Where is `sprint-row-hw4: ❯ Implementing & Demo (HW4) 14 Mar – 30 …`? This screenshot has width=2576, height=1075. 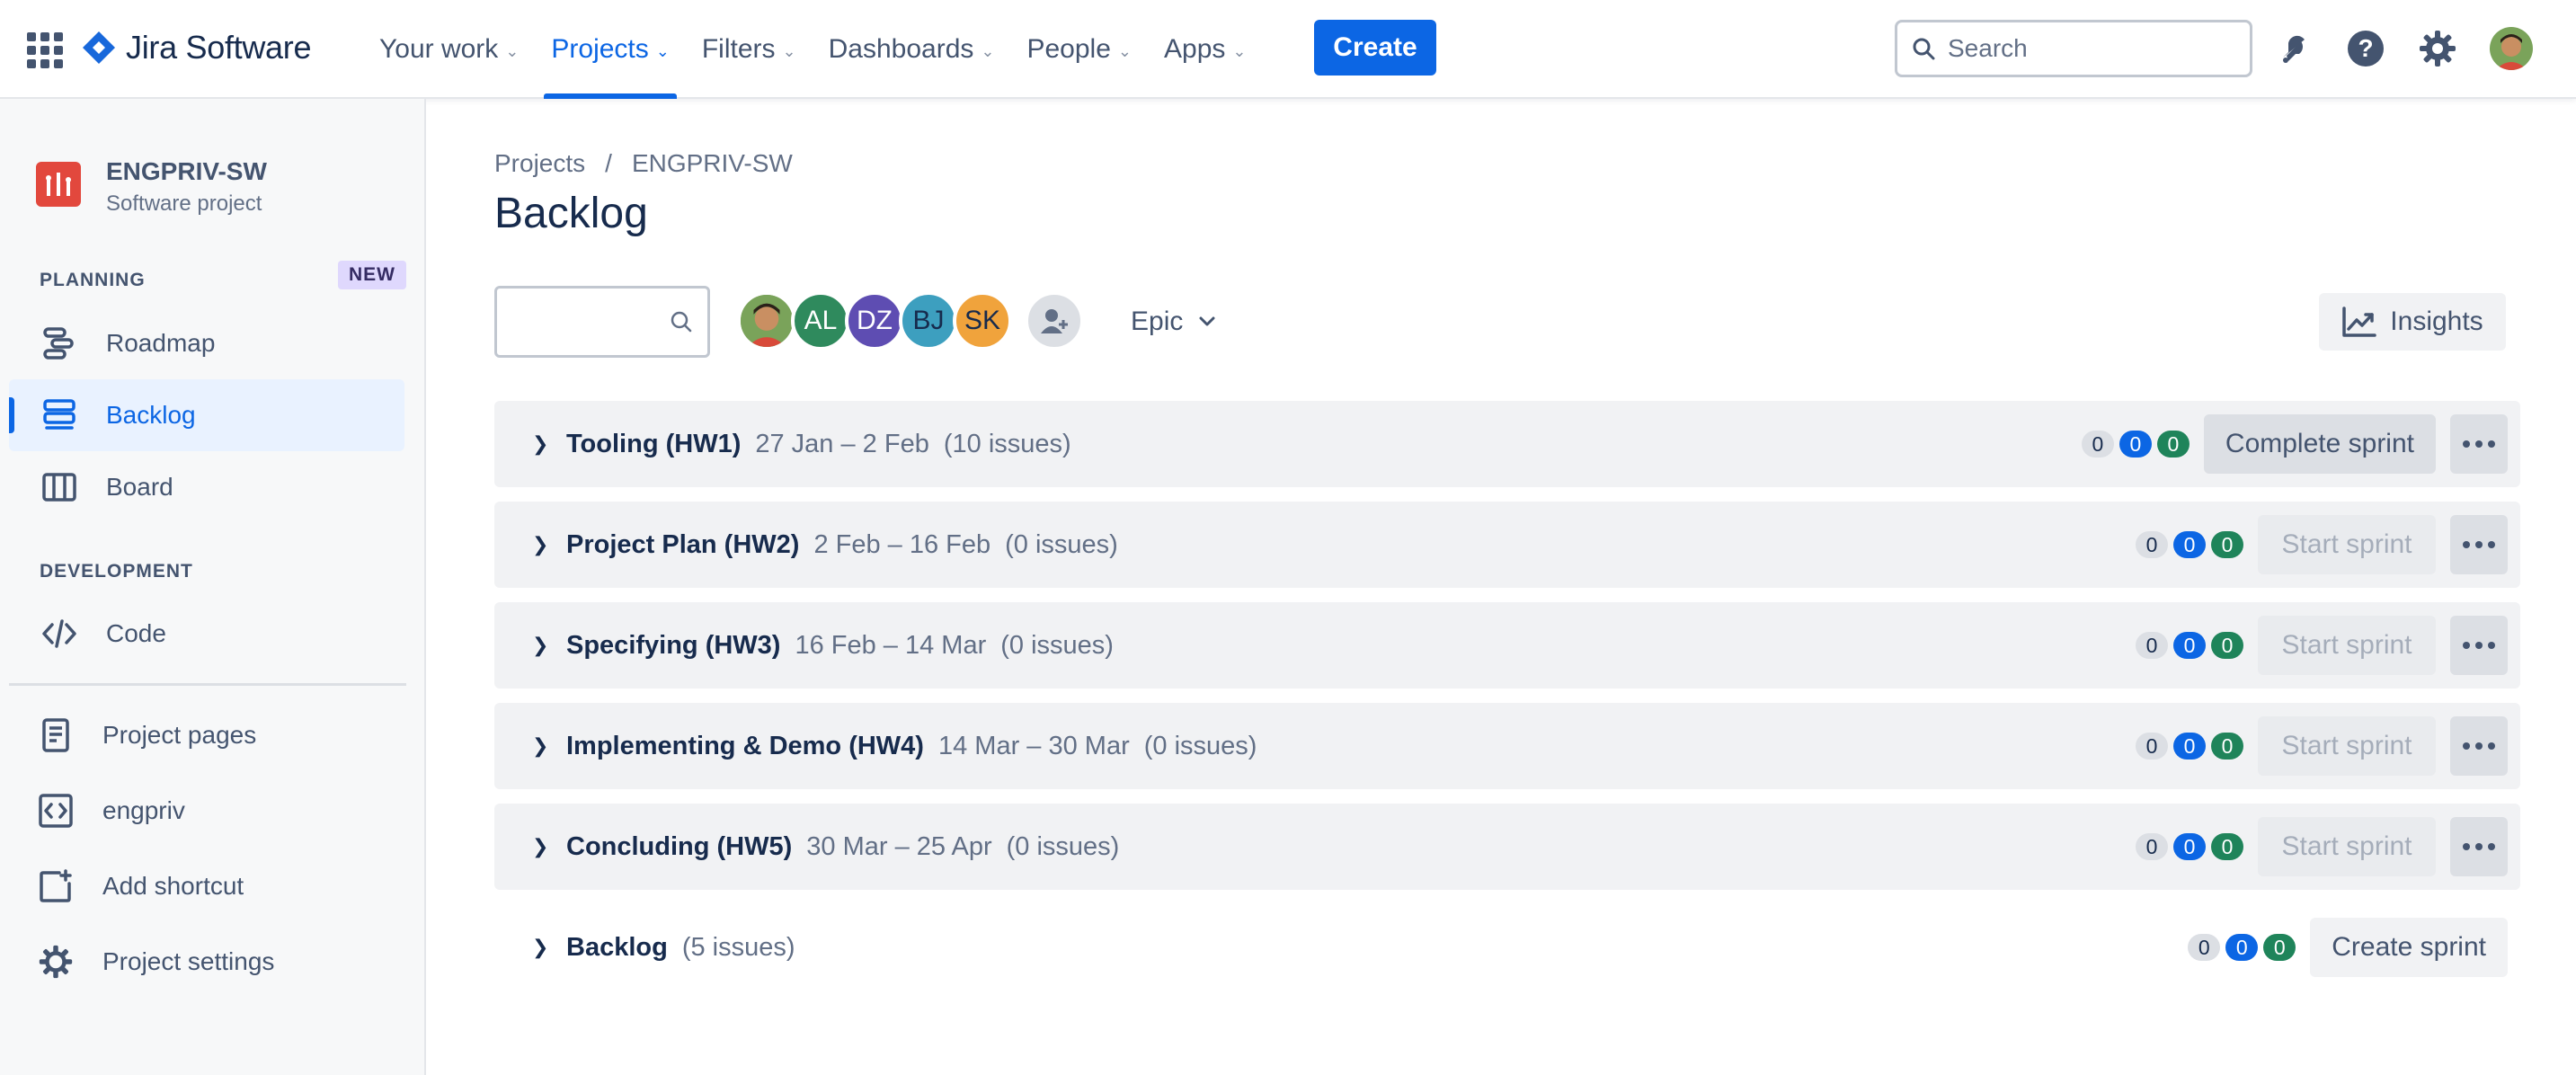
sprint-row-hw4: ❯ Implementing & Demo (HW4) 14 Mar – 30 … is located at coordinates (1507, 746).